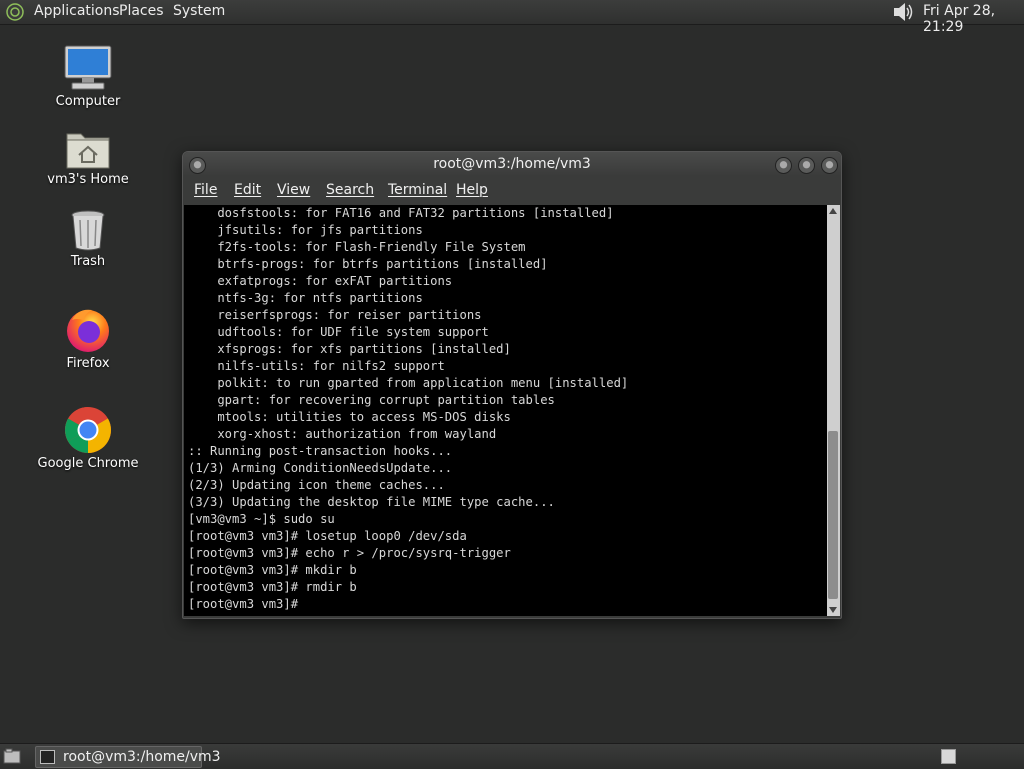  Describe the element at coordinates (833, 211) in the screenshot. I see `scroll-up-arrow-icon` at that location.